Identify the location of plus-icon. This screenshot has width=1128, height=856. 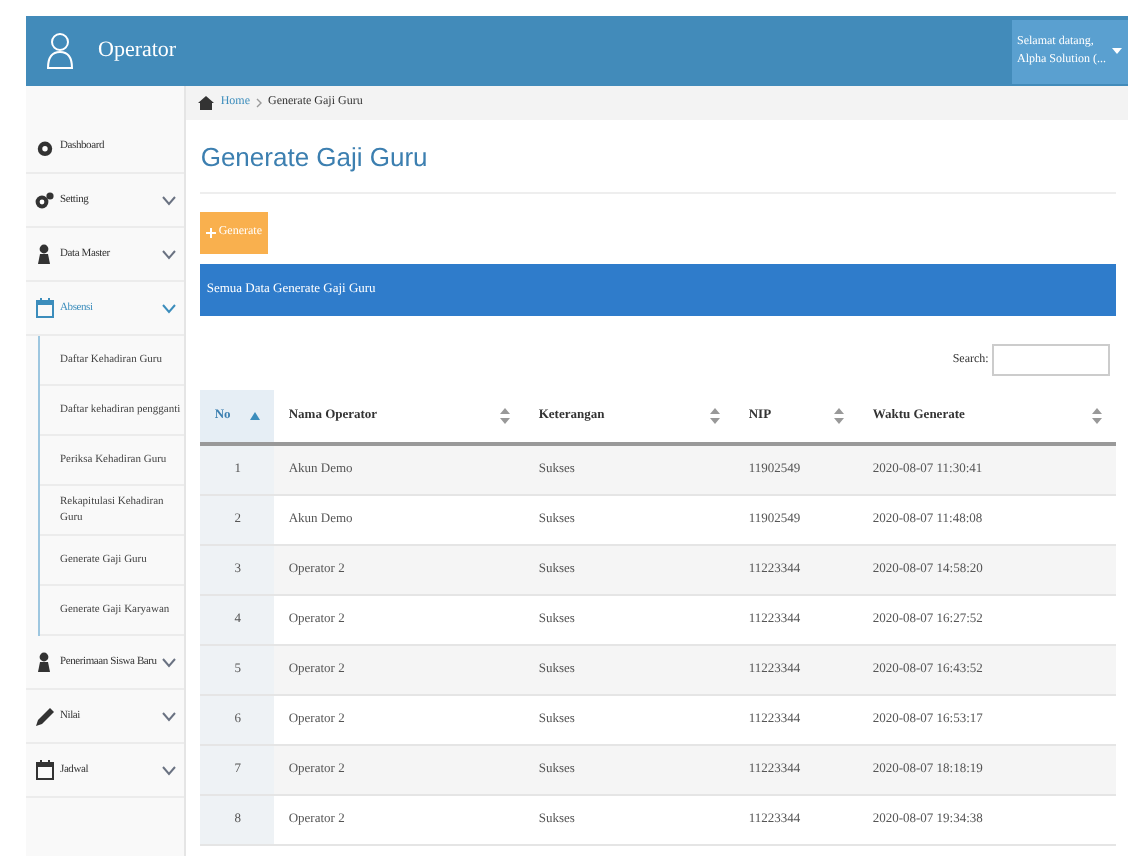
(211, 233).